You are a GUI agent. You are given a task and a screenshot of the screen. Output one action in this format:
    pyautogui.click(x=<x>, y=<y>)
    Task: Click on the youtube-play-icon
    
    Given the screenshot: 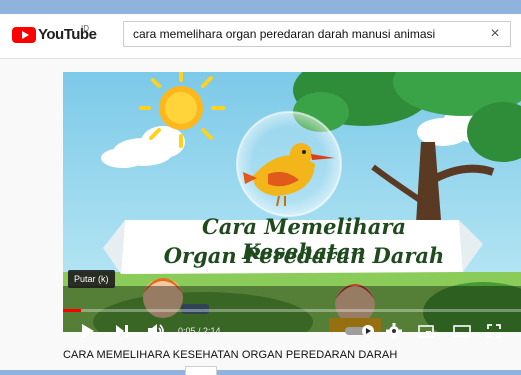 What is the action you would take?
    pyautogui.click(x=24, y=34)
    